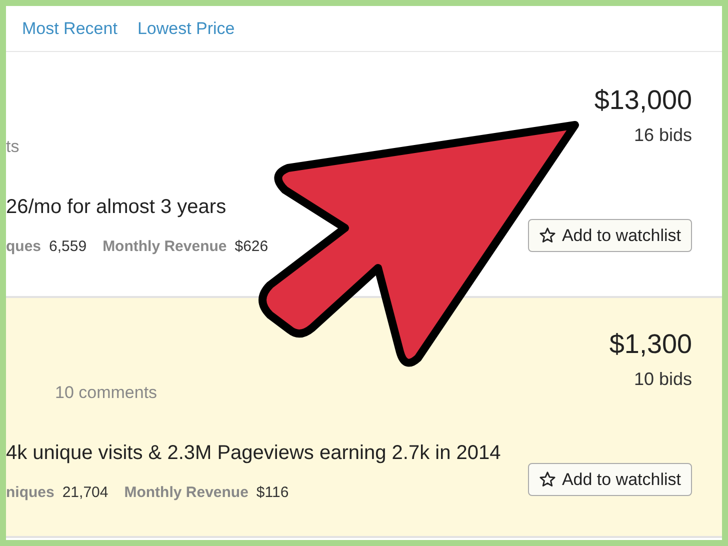 The height and width of the screenshot is (546, 728). Describe the element at coordinates (186, 29) in the screenshot. I see `sort-link: Lowest Price` at that location.